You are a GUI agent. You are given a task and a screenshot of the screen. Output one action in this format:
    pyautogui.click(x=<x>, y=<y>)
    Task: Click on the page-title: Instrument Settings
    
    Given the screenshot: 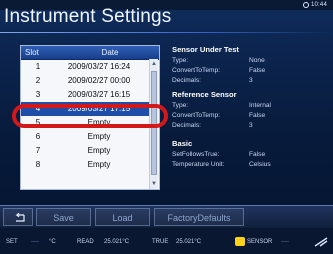 What is the action you would take?
    pyautogui.click(x=88, y=16)
    